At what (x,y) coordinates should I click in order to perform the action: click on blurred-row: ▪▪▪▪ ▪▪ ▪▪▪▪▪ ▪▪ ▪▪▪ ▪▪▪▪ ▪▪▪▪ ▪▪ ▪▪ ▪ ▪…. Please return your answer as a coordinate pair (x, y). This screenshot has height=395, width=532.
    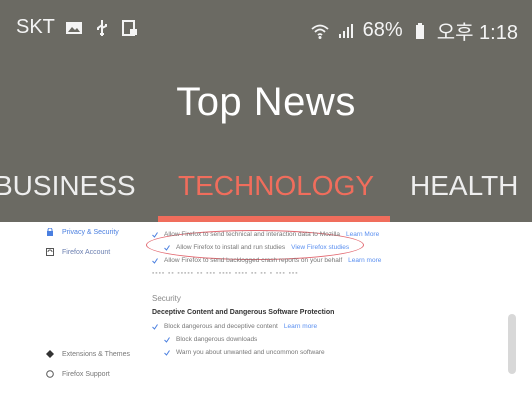
    Looking at the image, I should click on (225, 273).